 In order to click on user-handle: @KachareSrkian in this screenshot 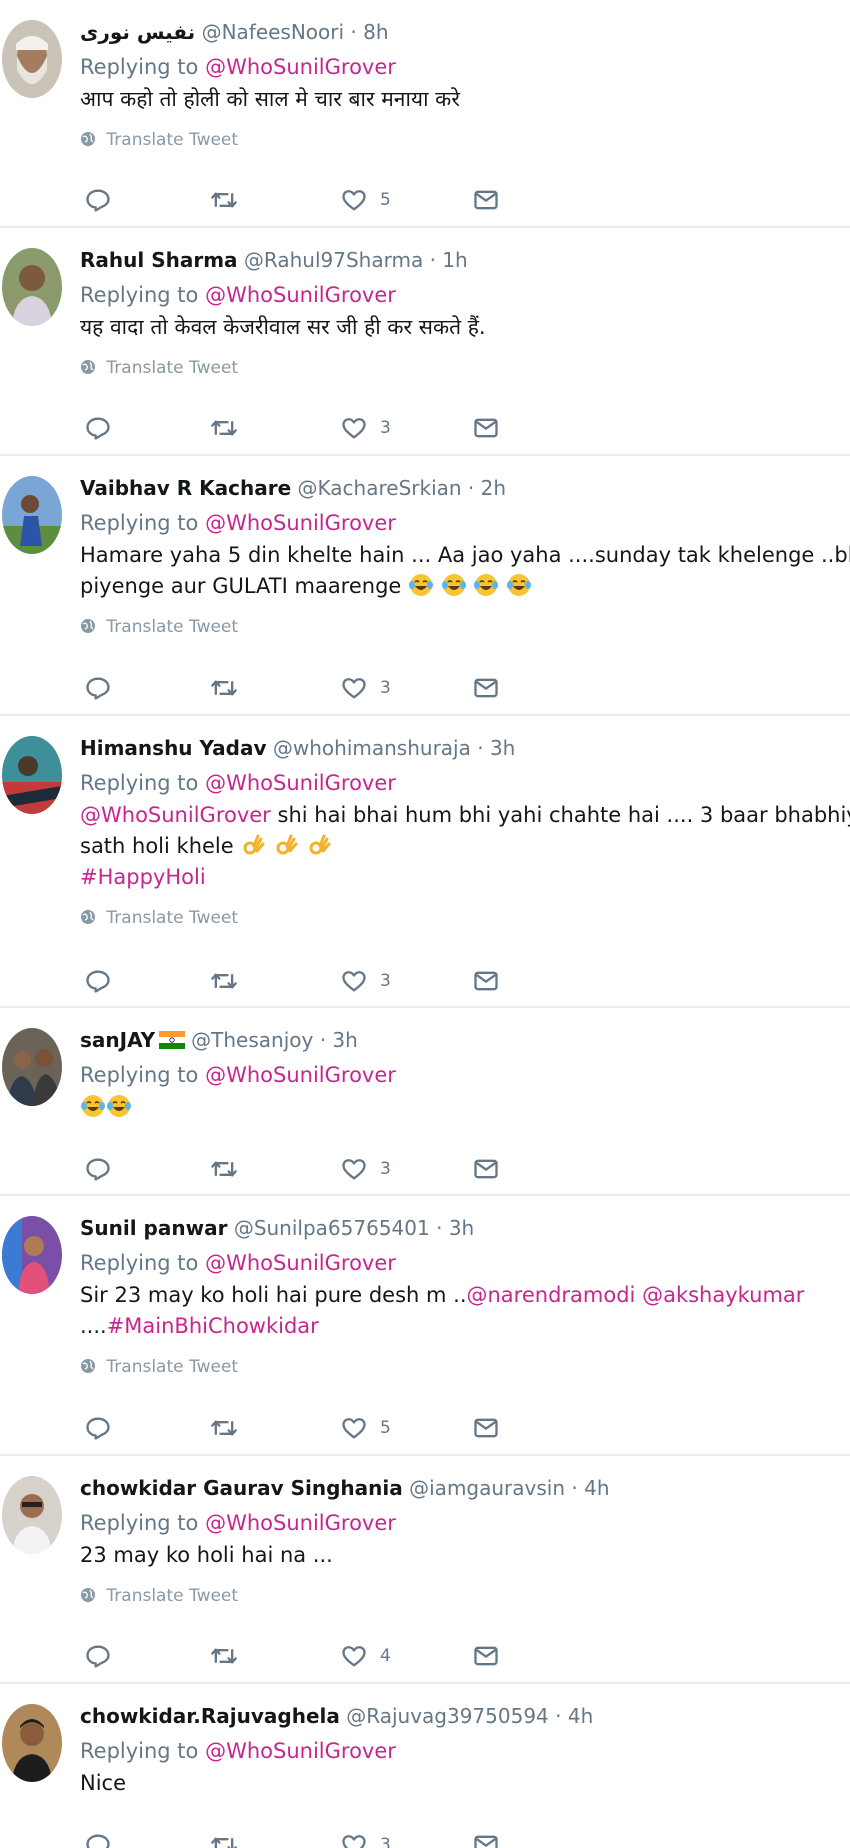, I will do `click(380, 488)`.